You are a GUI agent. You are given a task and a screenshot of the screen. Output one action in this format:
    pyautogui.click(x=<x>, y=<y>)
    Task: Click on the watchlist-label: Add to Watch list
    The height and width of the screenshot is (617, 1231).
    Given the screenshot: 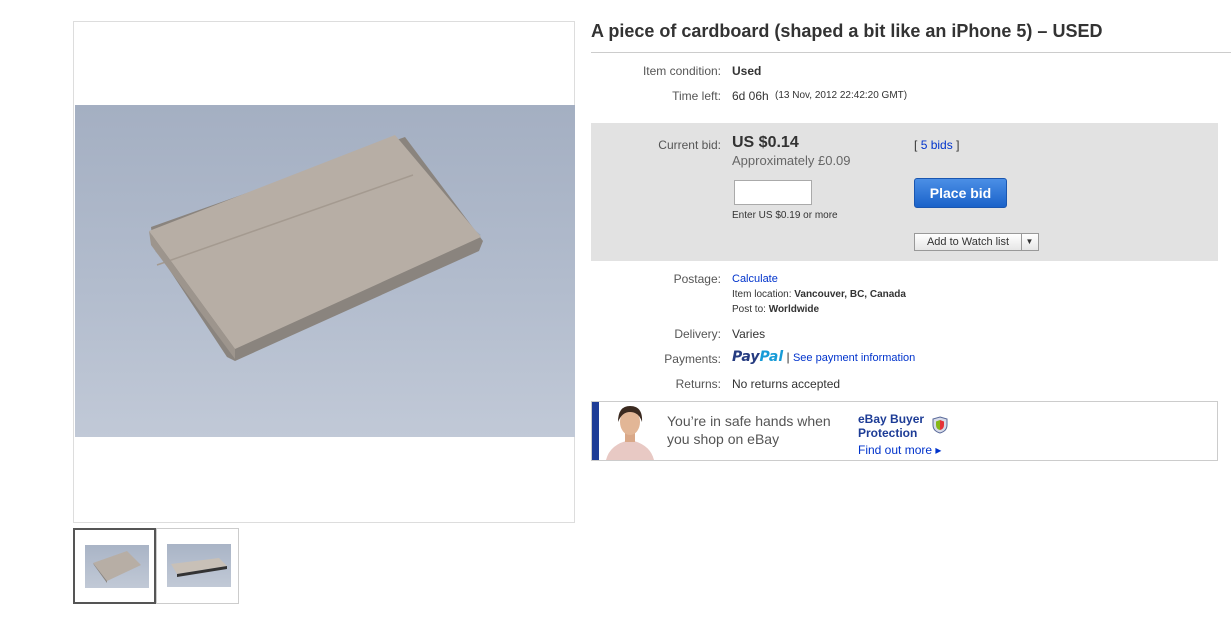 What is the action you would take?
    pyautogui.click(x=968, y=242)
    